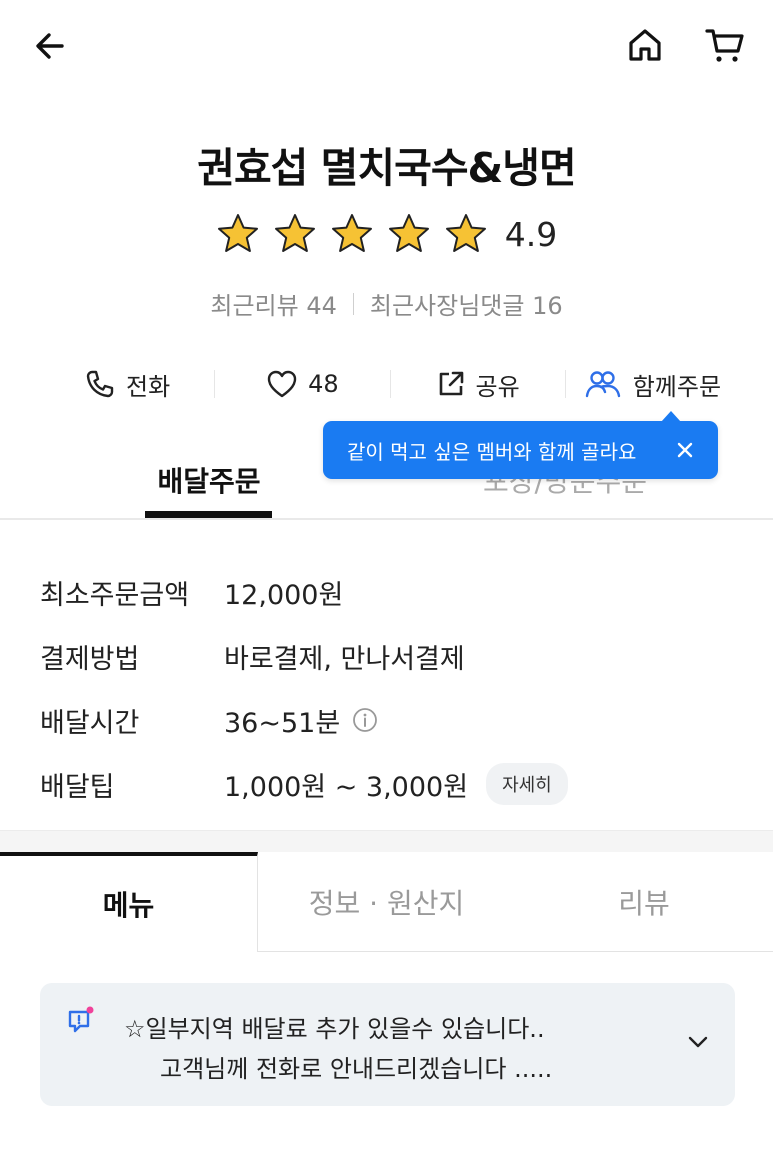 The image size is (773, 1149). What do you see at coordinates (282, 384) in the screenshot?
I see `heart-icon` at bounding box center [282, 384].